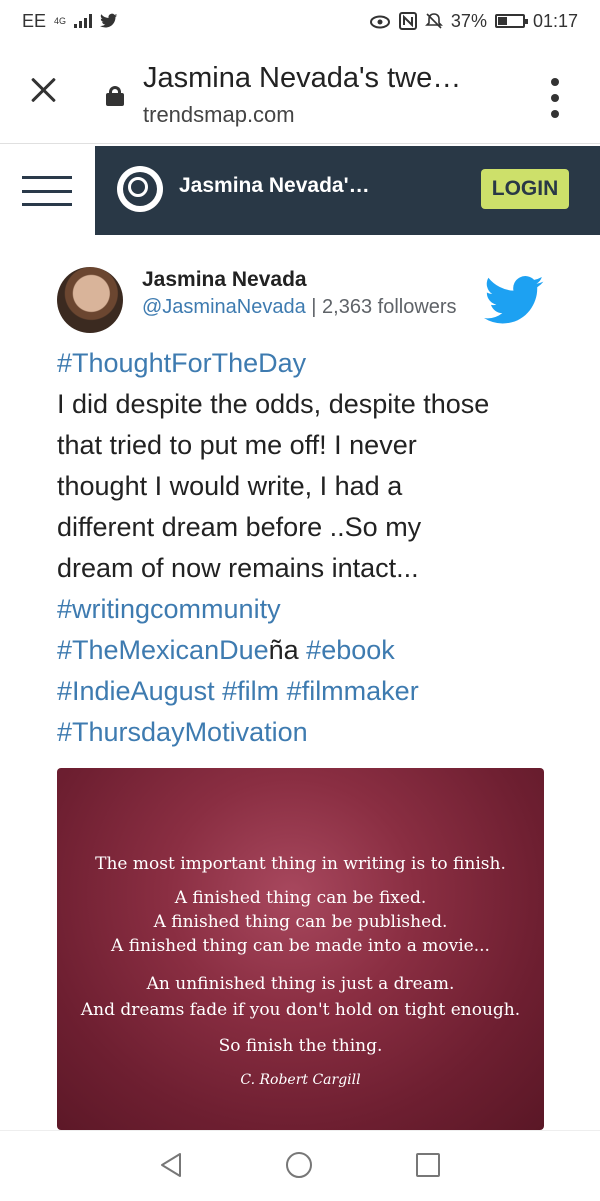 The image size is (600, 1201). I want to click on quote-line: An unfinished thing is just a dream., so click(300, 984).